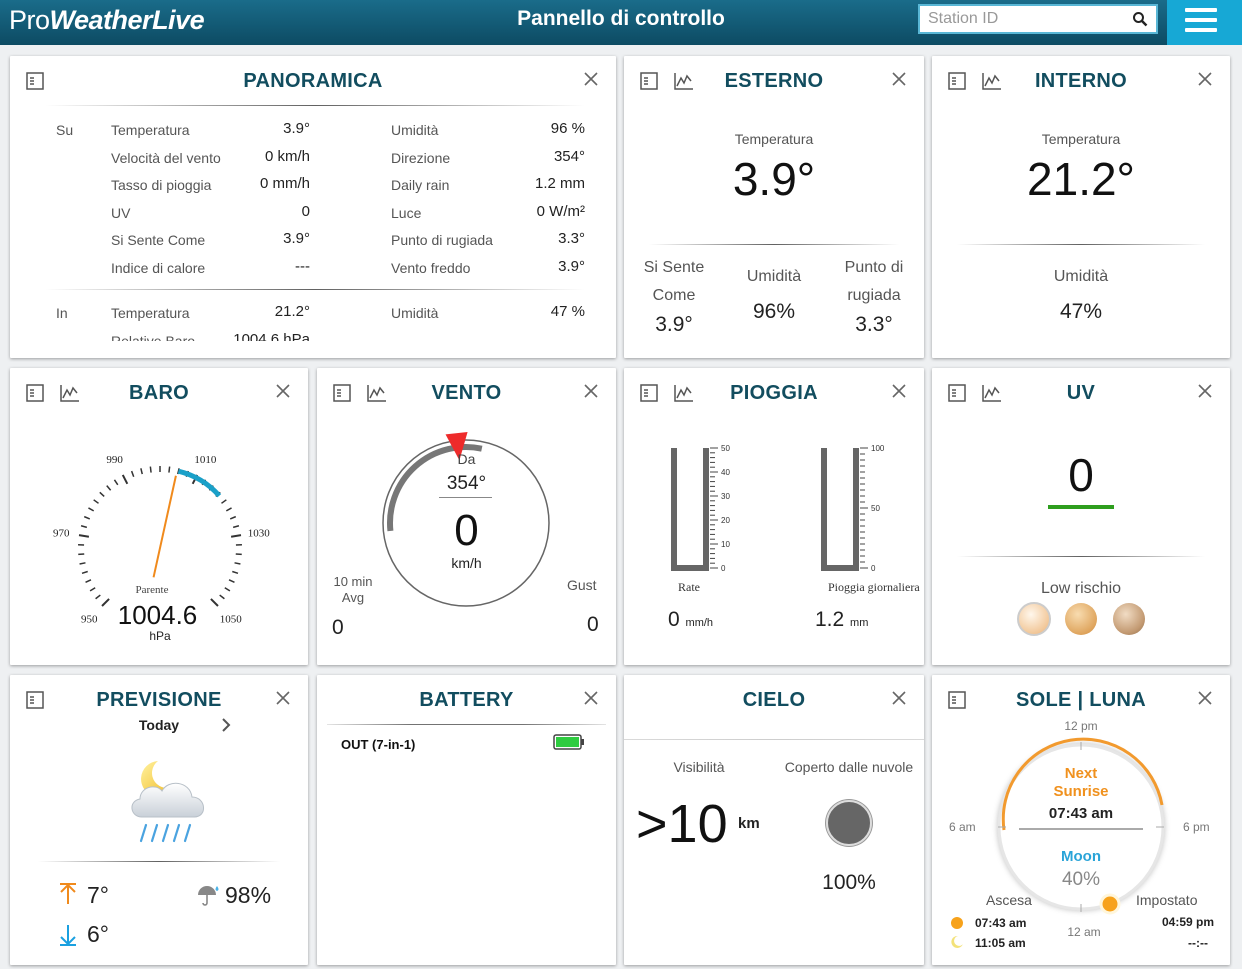 Image resolution: width=1242 pixels, height=969 pixels. Describe the element at coordinates (159, 393) in the screenshot. I see `card-title: BARO` at that location.